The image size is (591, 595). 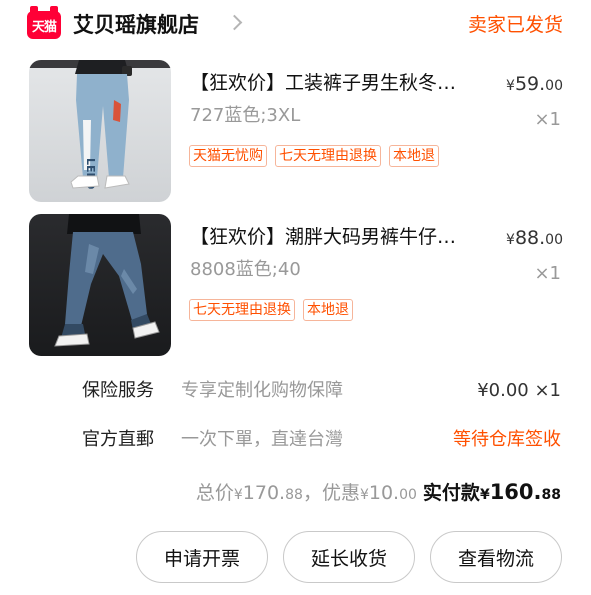 I want to click on tmall-logo-icon: 天猫, so click(x=44, y=22).